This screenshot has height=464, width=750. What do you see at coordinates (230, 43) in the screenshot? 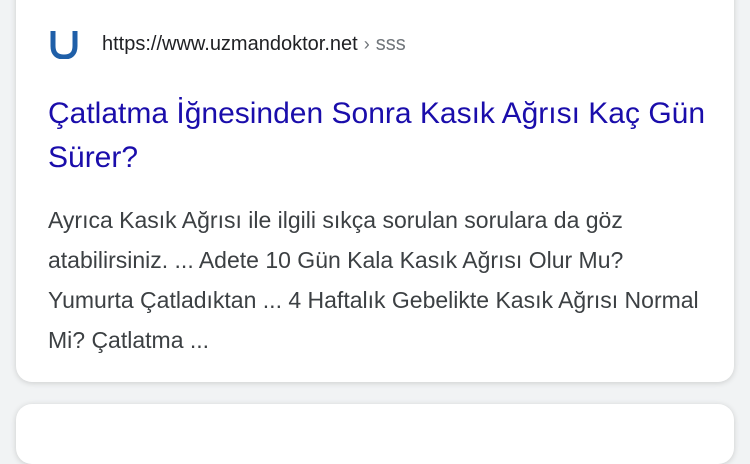
I see `result-url: https://www.uzmandoktor.net` at bounding box center [230, 43].